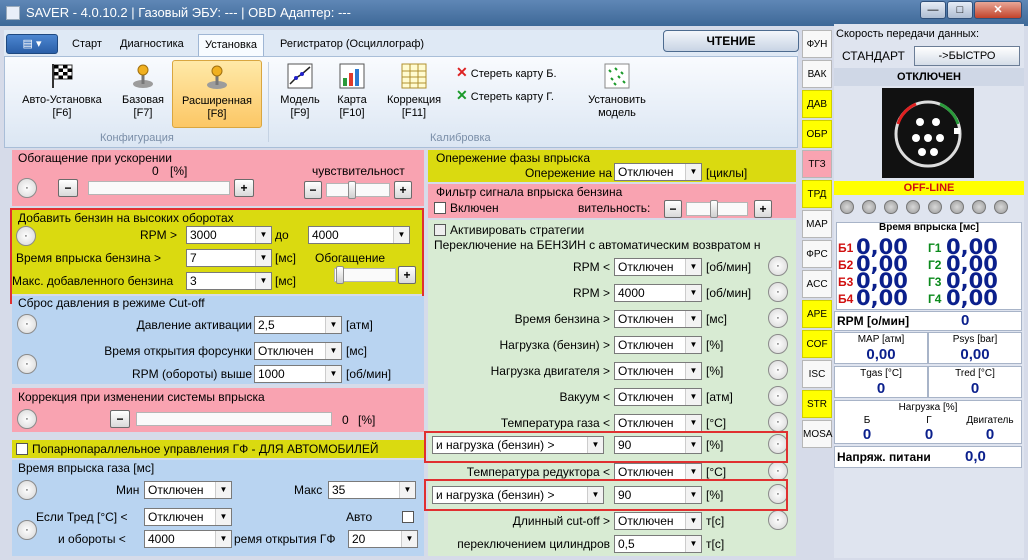  What do you see at coordinates (217, 114) in the screenshot?
I see `extended-key: [F8]` at bounding box center [217, 114].